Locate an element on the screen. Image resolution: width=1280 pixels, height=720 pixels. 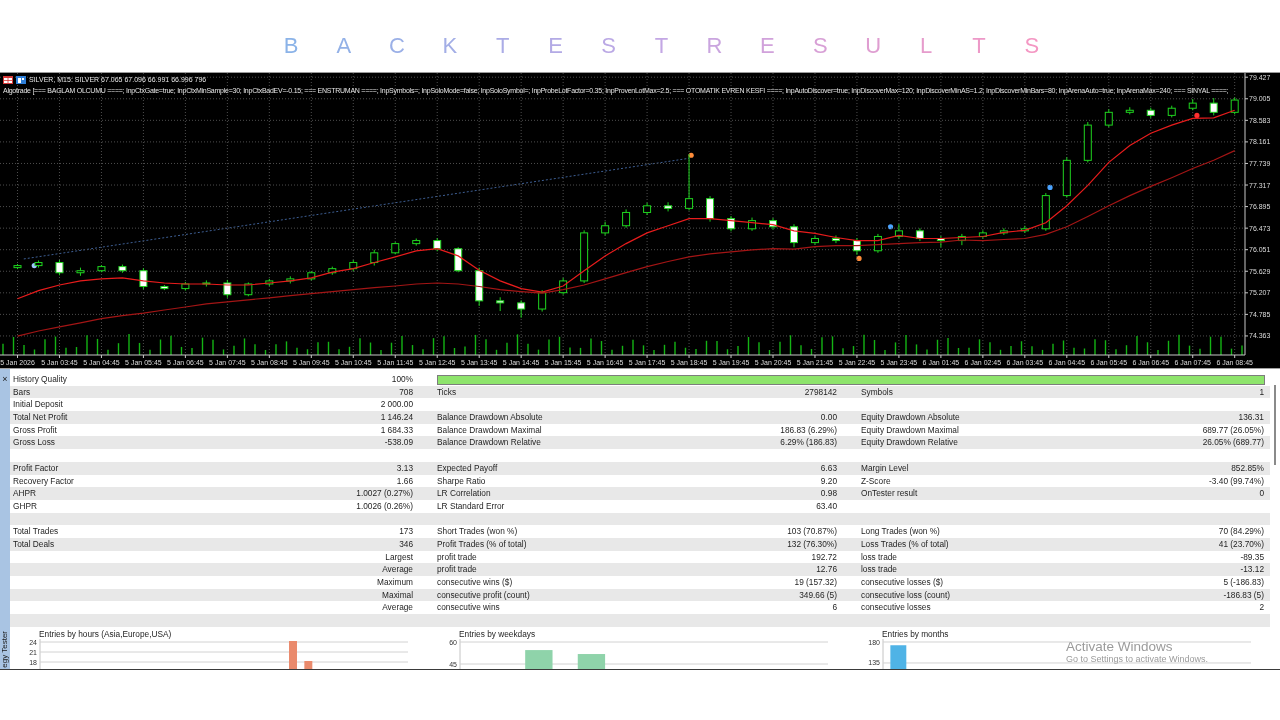
stat-label: Maximum is located at coordinates (395, 582).